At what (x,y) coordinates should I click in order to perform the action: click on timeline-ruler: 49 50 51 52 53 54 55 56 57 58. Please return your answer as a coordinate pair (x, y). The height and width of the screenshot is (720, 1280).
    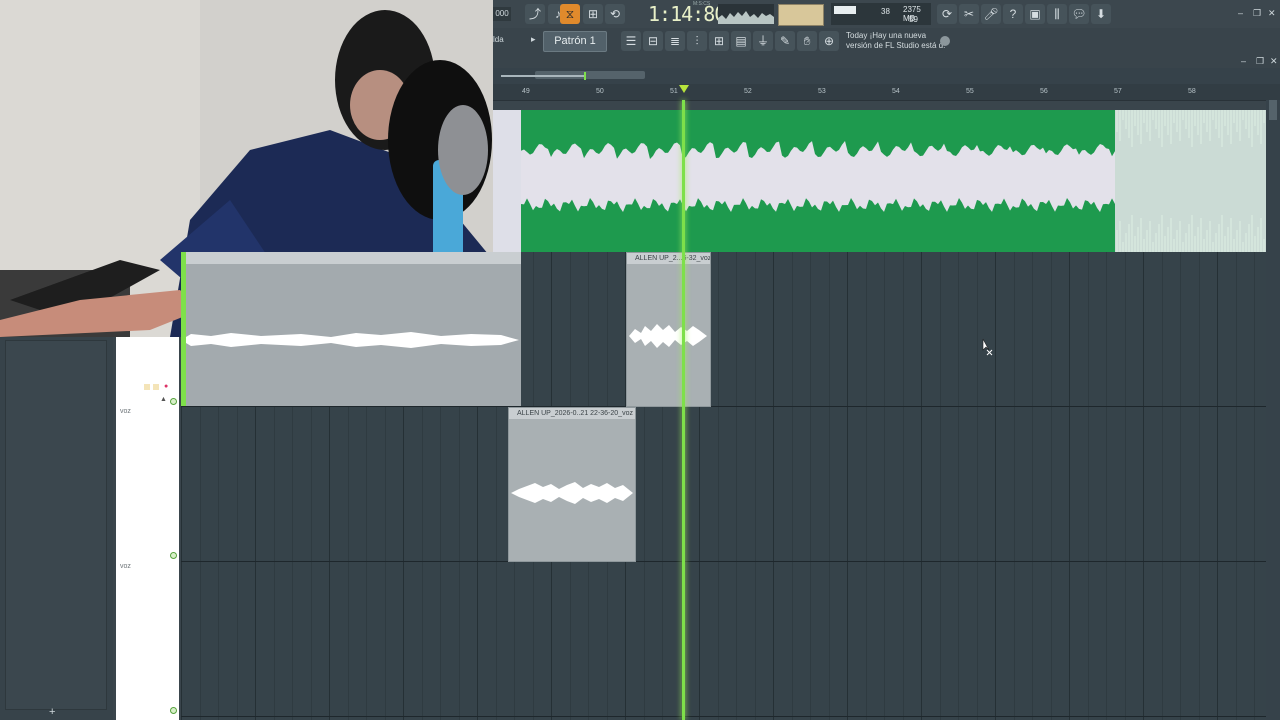
    Looking at the image, I should click on (886, 92).